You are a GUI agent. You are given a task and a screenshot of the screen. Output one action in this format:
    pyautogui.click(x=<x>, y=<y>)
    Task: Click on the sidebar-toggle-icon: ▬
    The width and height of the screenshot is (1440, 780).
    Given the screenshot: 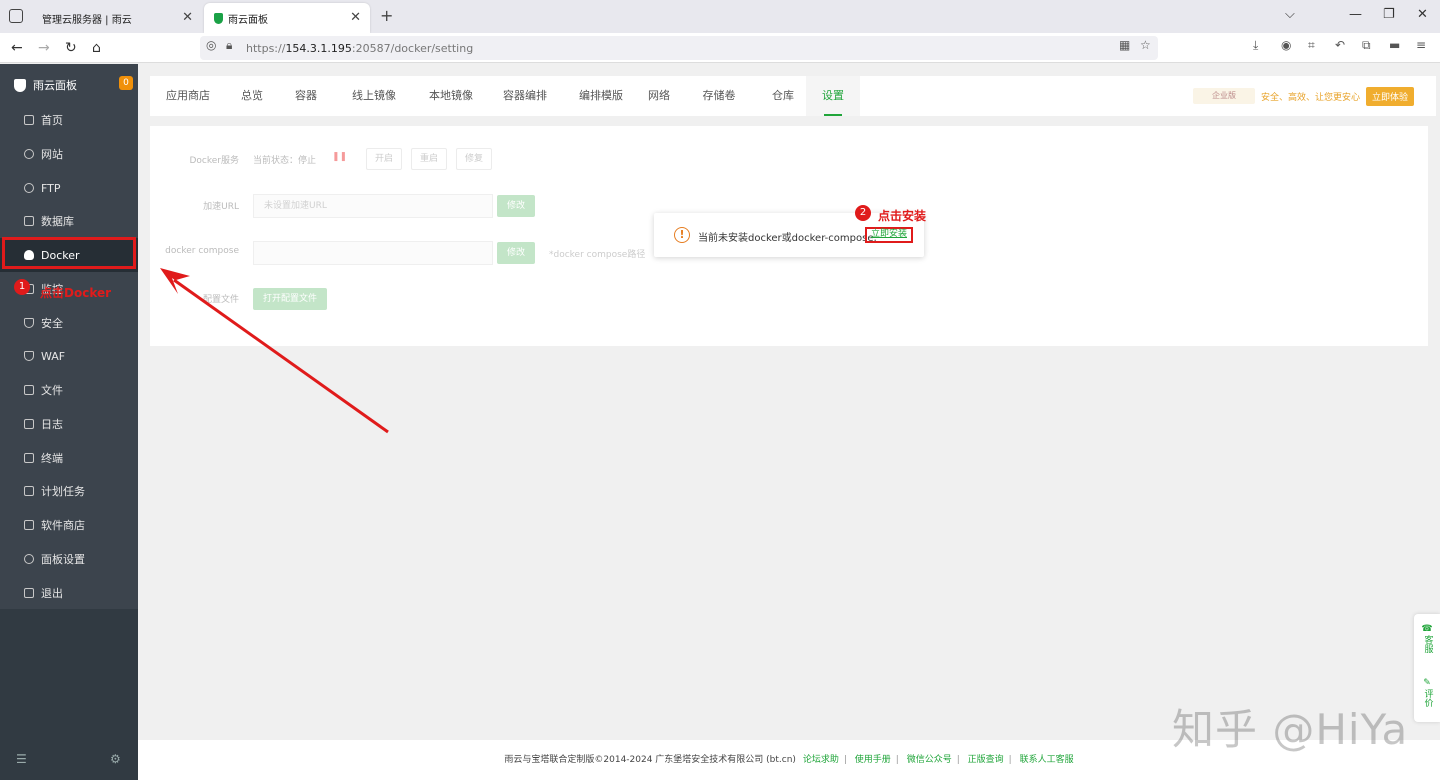 What is the action you would take?
    pyautogui.click(x=1394, y=45)
    